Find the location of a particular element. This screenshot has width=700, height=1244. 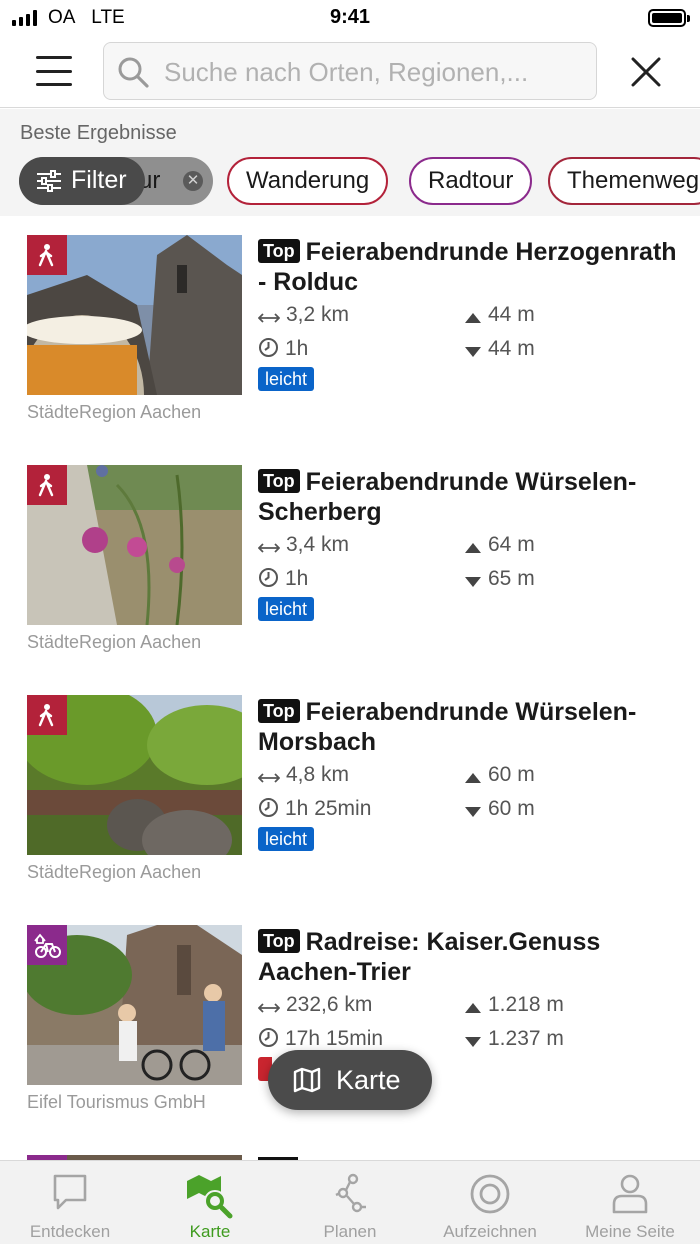

tab-aufzeichnen: Aufzeichnen is located at coordinates (490, 1202).